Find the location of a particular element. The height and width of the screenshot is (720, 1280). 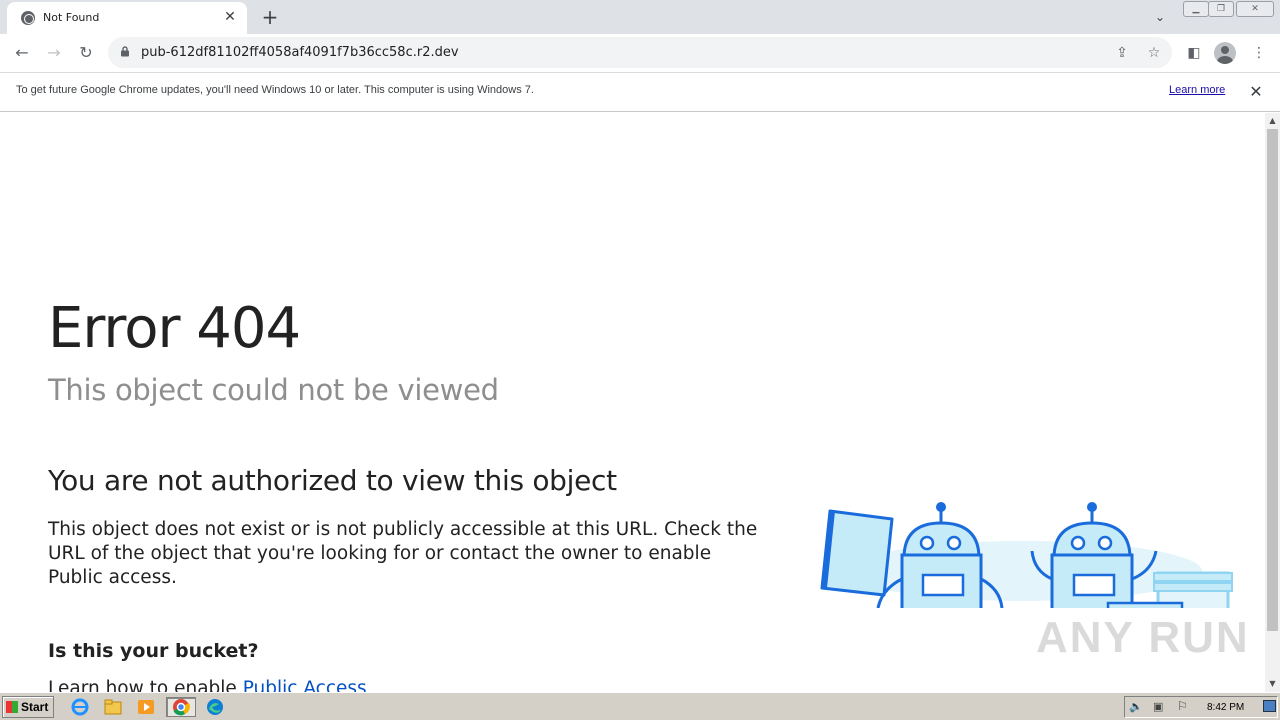

tab-strip: Not Found ✕ + ⌄ ▁ ❐ ✕ is located at coordinates (640, 17).